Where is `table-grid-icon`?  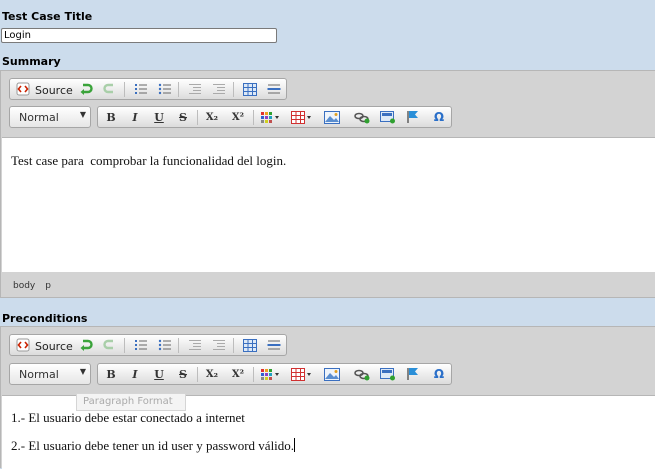
table-grid-icon is located at coordinates (250, 89).